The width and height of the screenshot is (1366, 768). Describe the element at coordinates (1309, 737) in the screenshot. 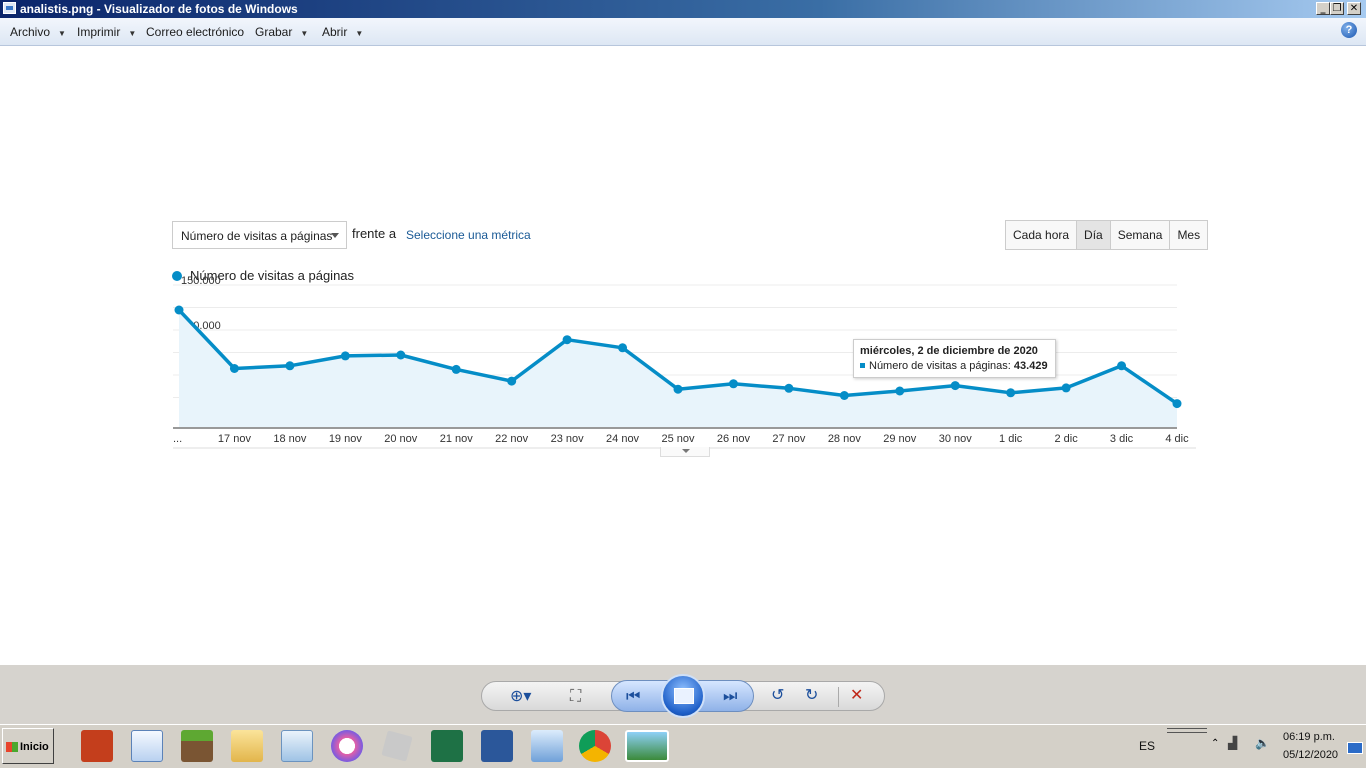

I see `clock-time: 06:19 p.m.` at that location.